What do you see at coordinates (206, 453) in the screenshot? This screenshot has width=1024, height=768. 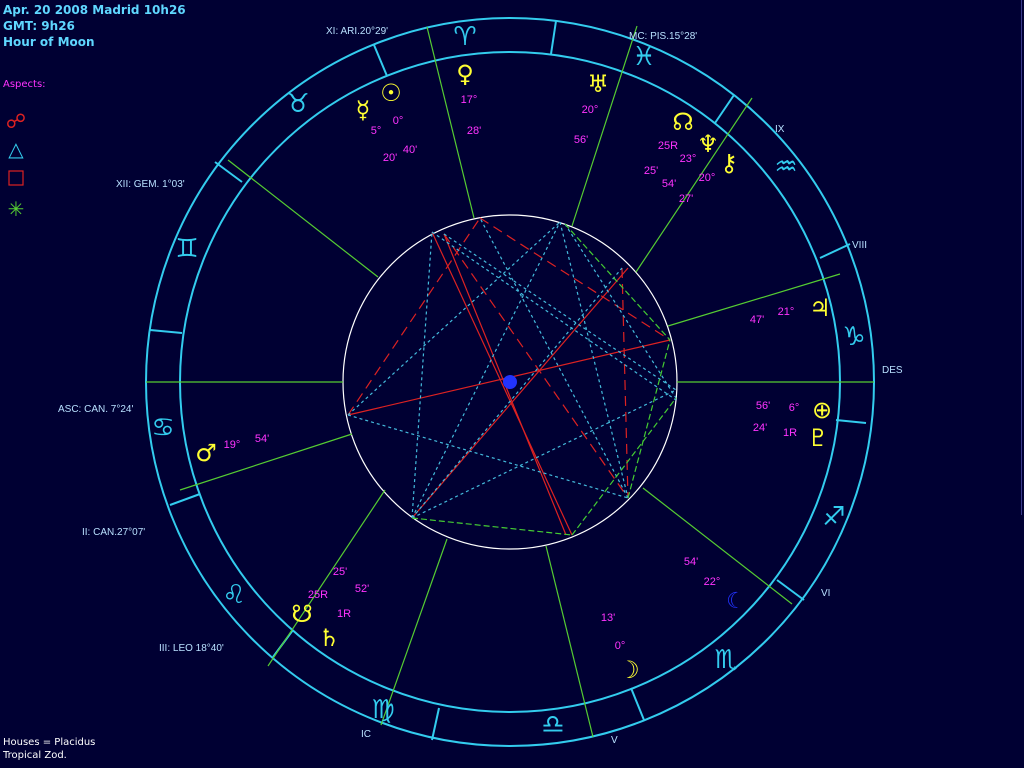 I see `mars-icon: ♂` at bounding box center [206, 453].